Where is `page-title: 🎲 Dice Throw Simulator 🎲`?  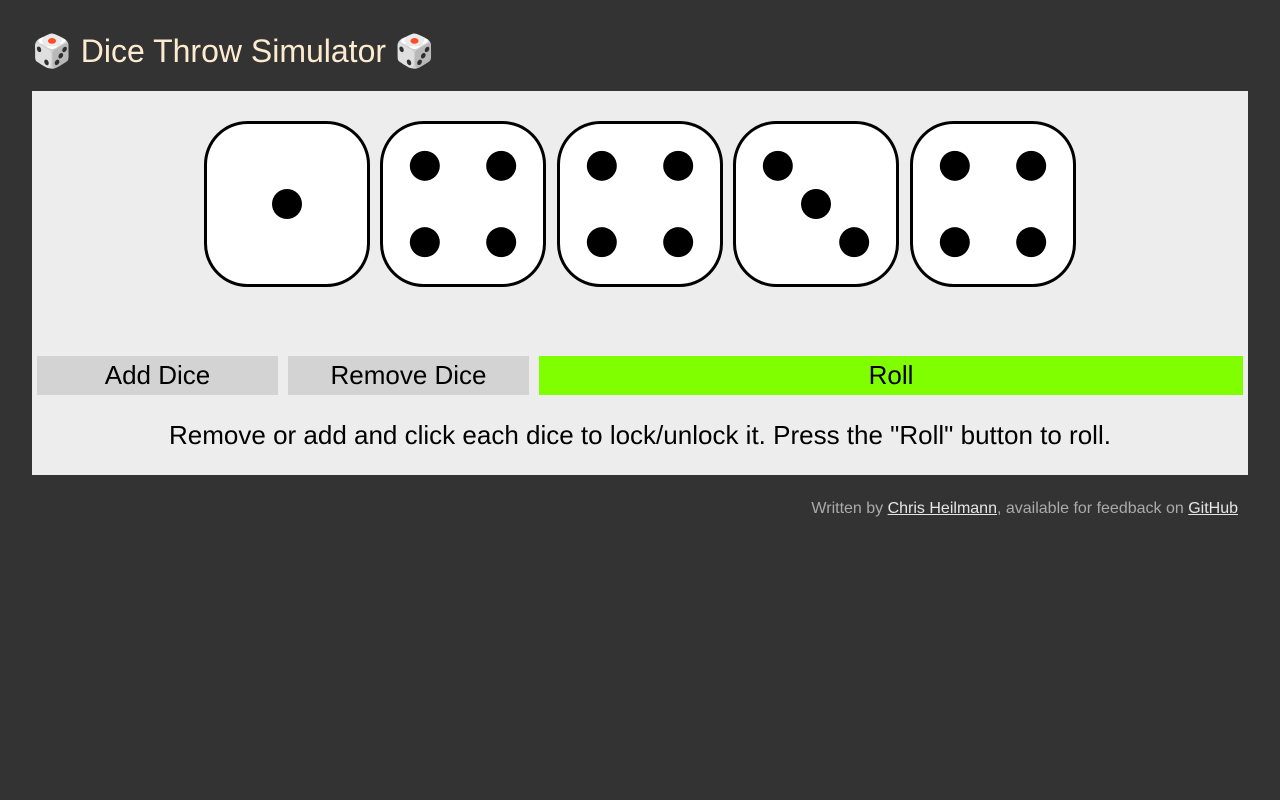
page-title: 🎲 Dice Throw Simulator 🎲 is located at coordinates (233, 51).